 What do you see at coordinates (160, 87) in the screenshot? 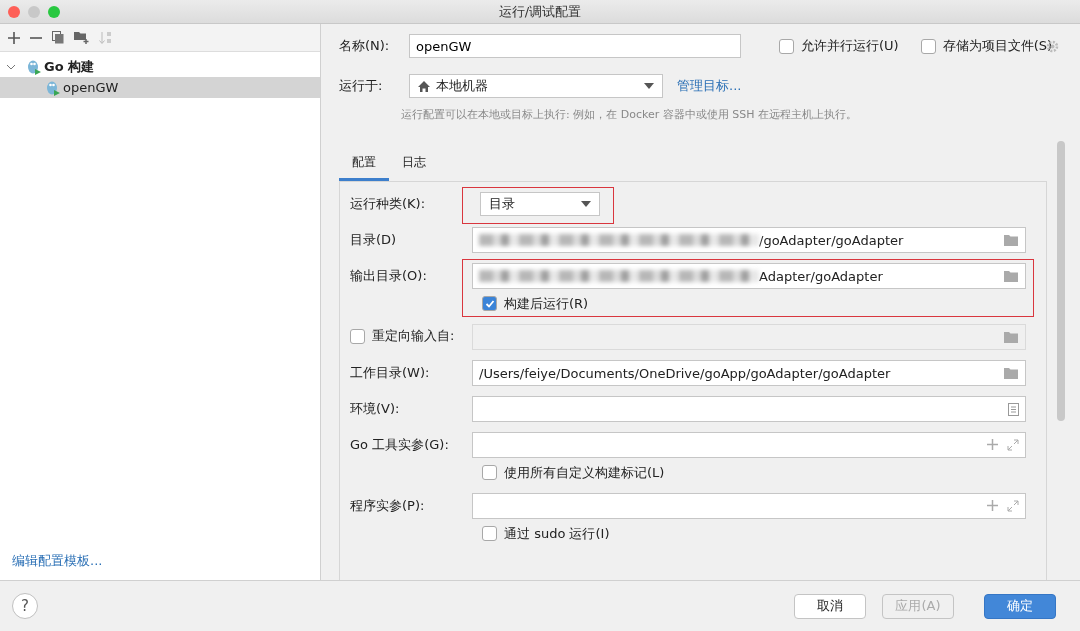
I see `tree-item: openGW` at bounding box center [160, 87].